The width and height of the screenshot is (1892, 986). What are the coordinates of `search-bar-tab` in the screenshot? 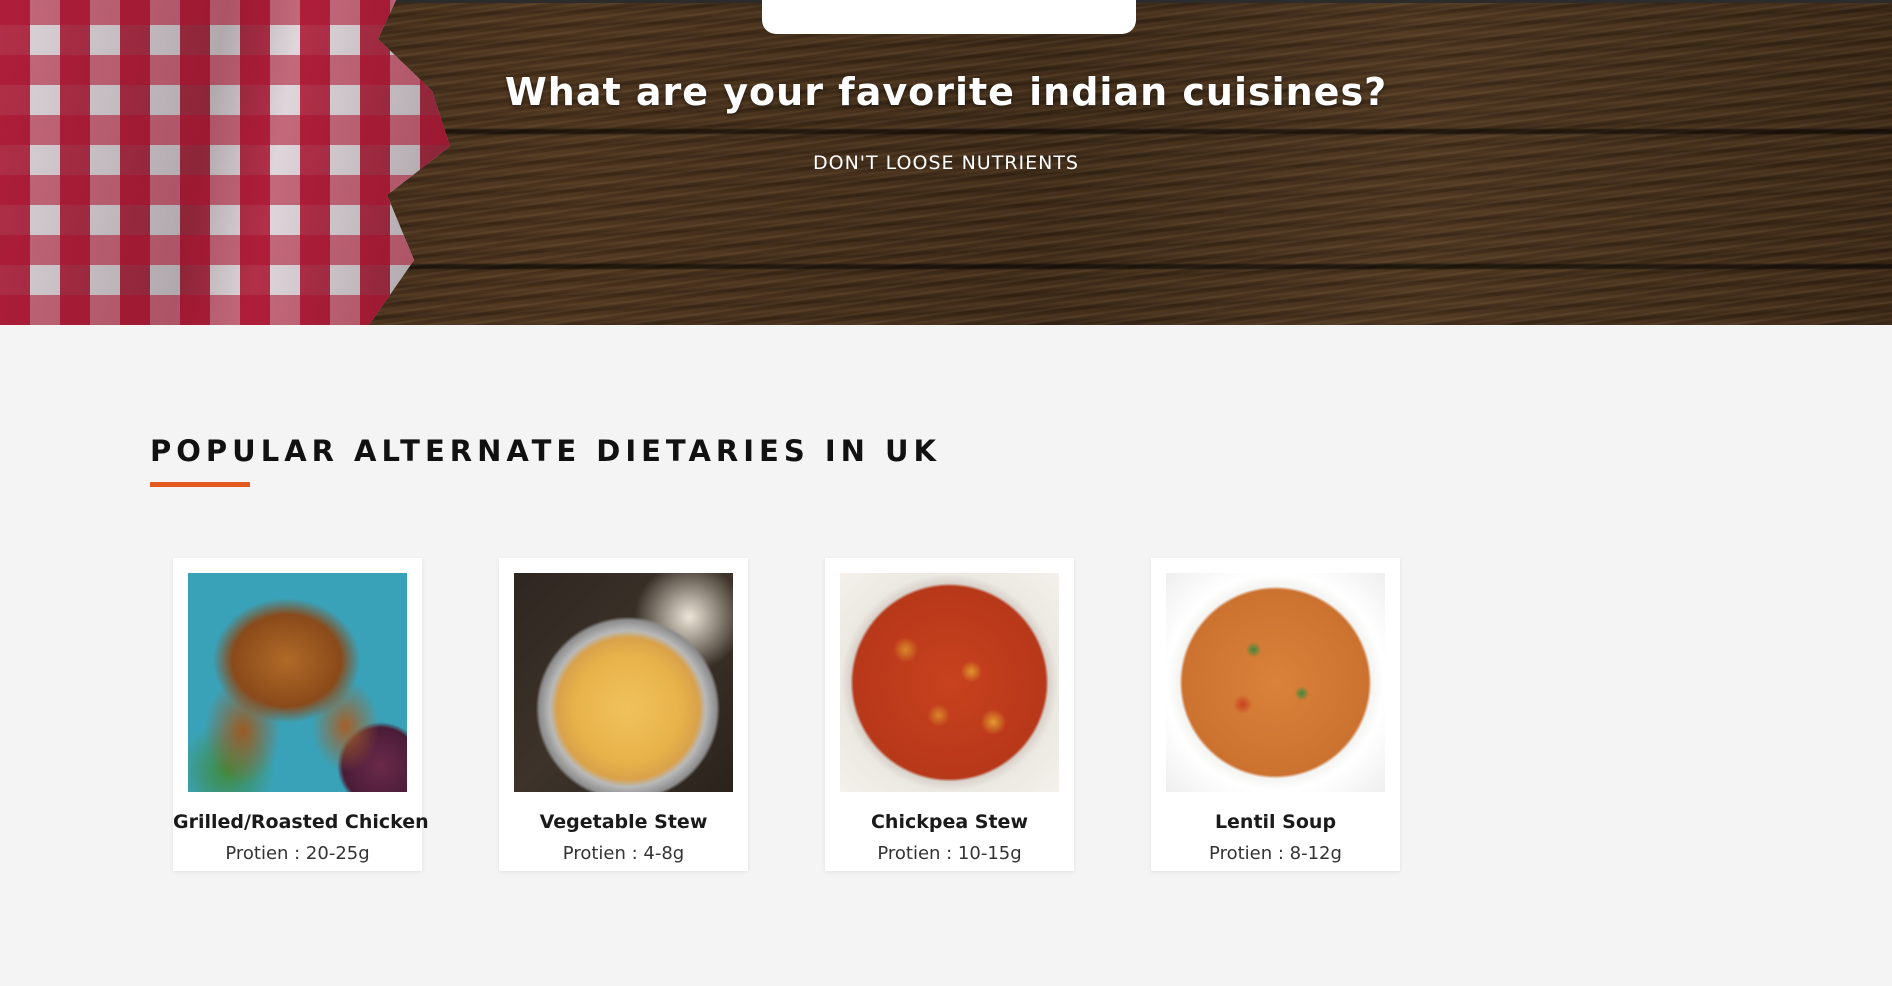 It's located at (949, 17).